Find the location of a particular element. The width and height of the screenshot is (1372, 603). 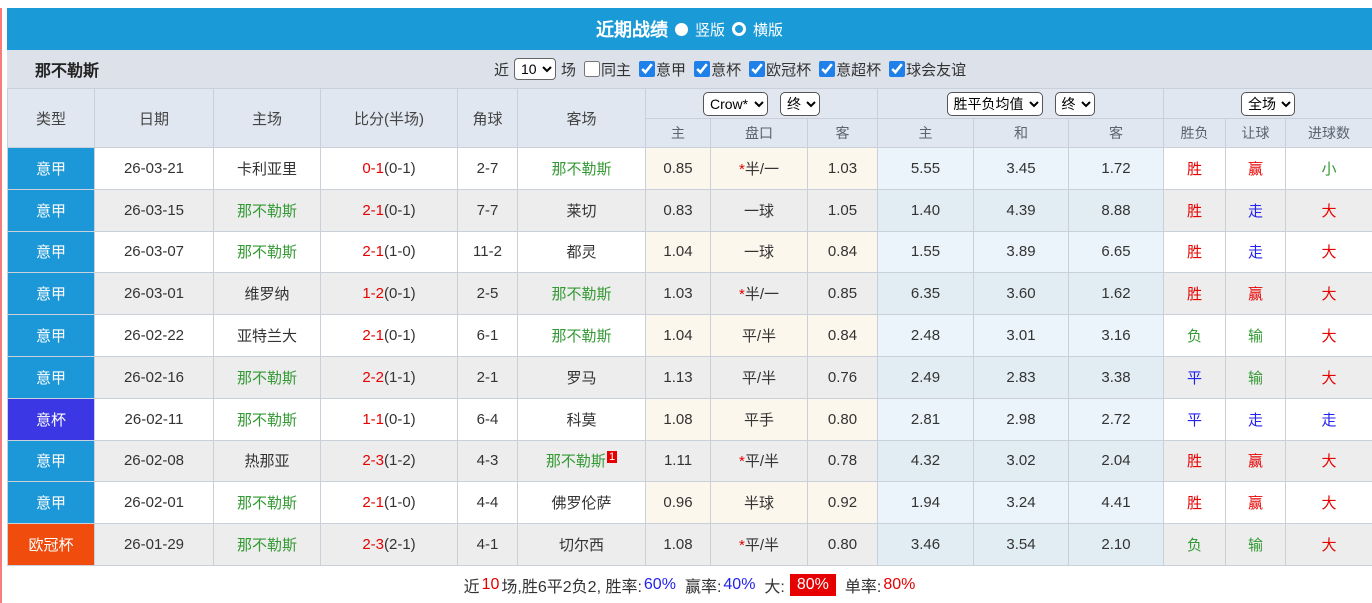

col-header-corners: 角球 is located at coordinates (487, 118).